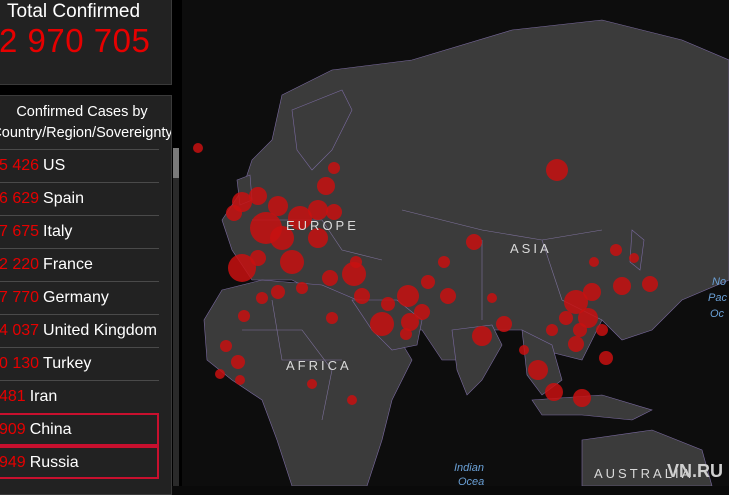 The image size is (729, 495). Describe the element at coordinates (20, 264) in the screenshot. I see `case-count: 2 220` at that location.